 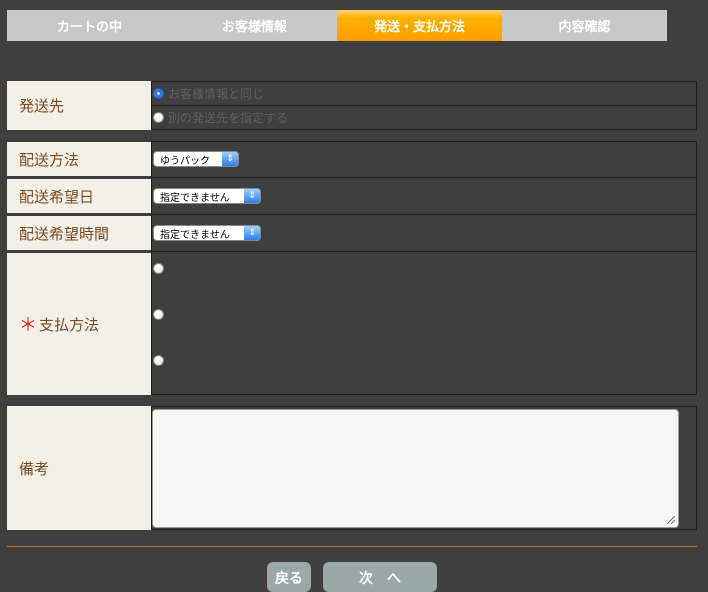 What do you see at coordinates (380, 577) in the screenshot?
I see `next-button: 次 へ` at bounding box center [380, 577].